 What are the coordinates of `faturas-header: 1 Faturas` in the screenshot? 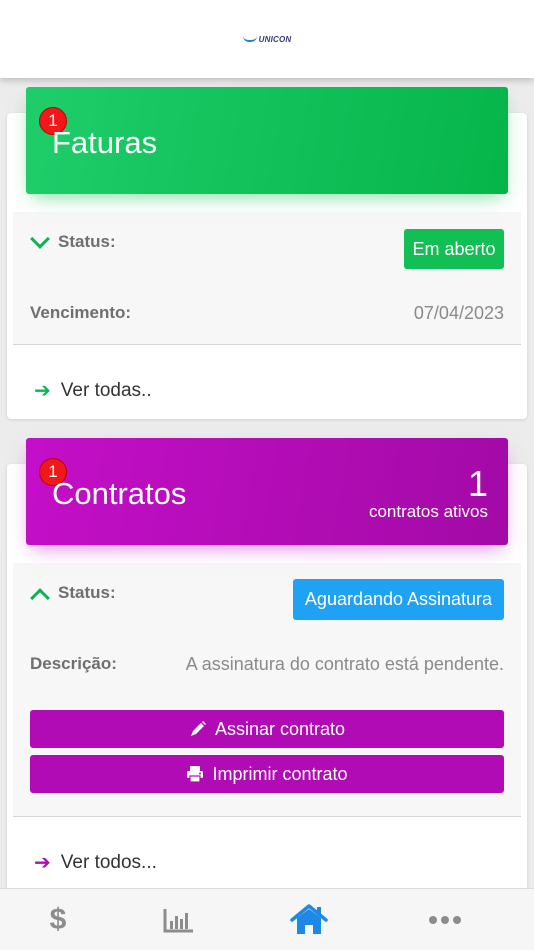 It's located at (267, 140).